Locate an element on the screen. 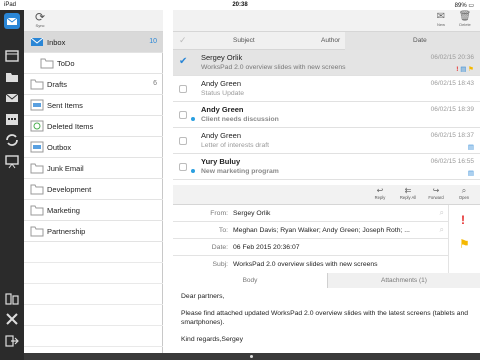  date-row: Date: 06 Feb 2015 20:36:07 is located at coordinates (310, 247).